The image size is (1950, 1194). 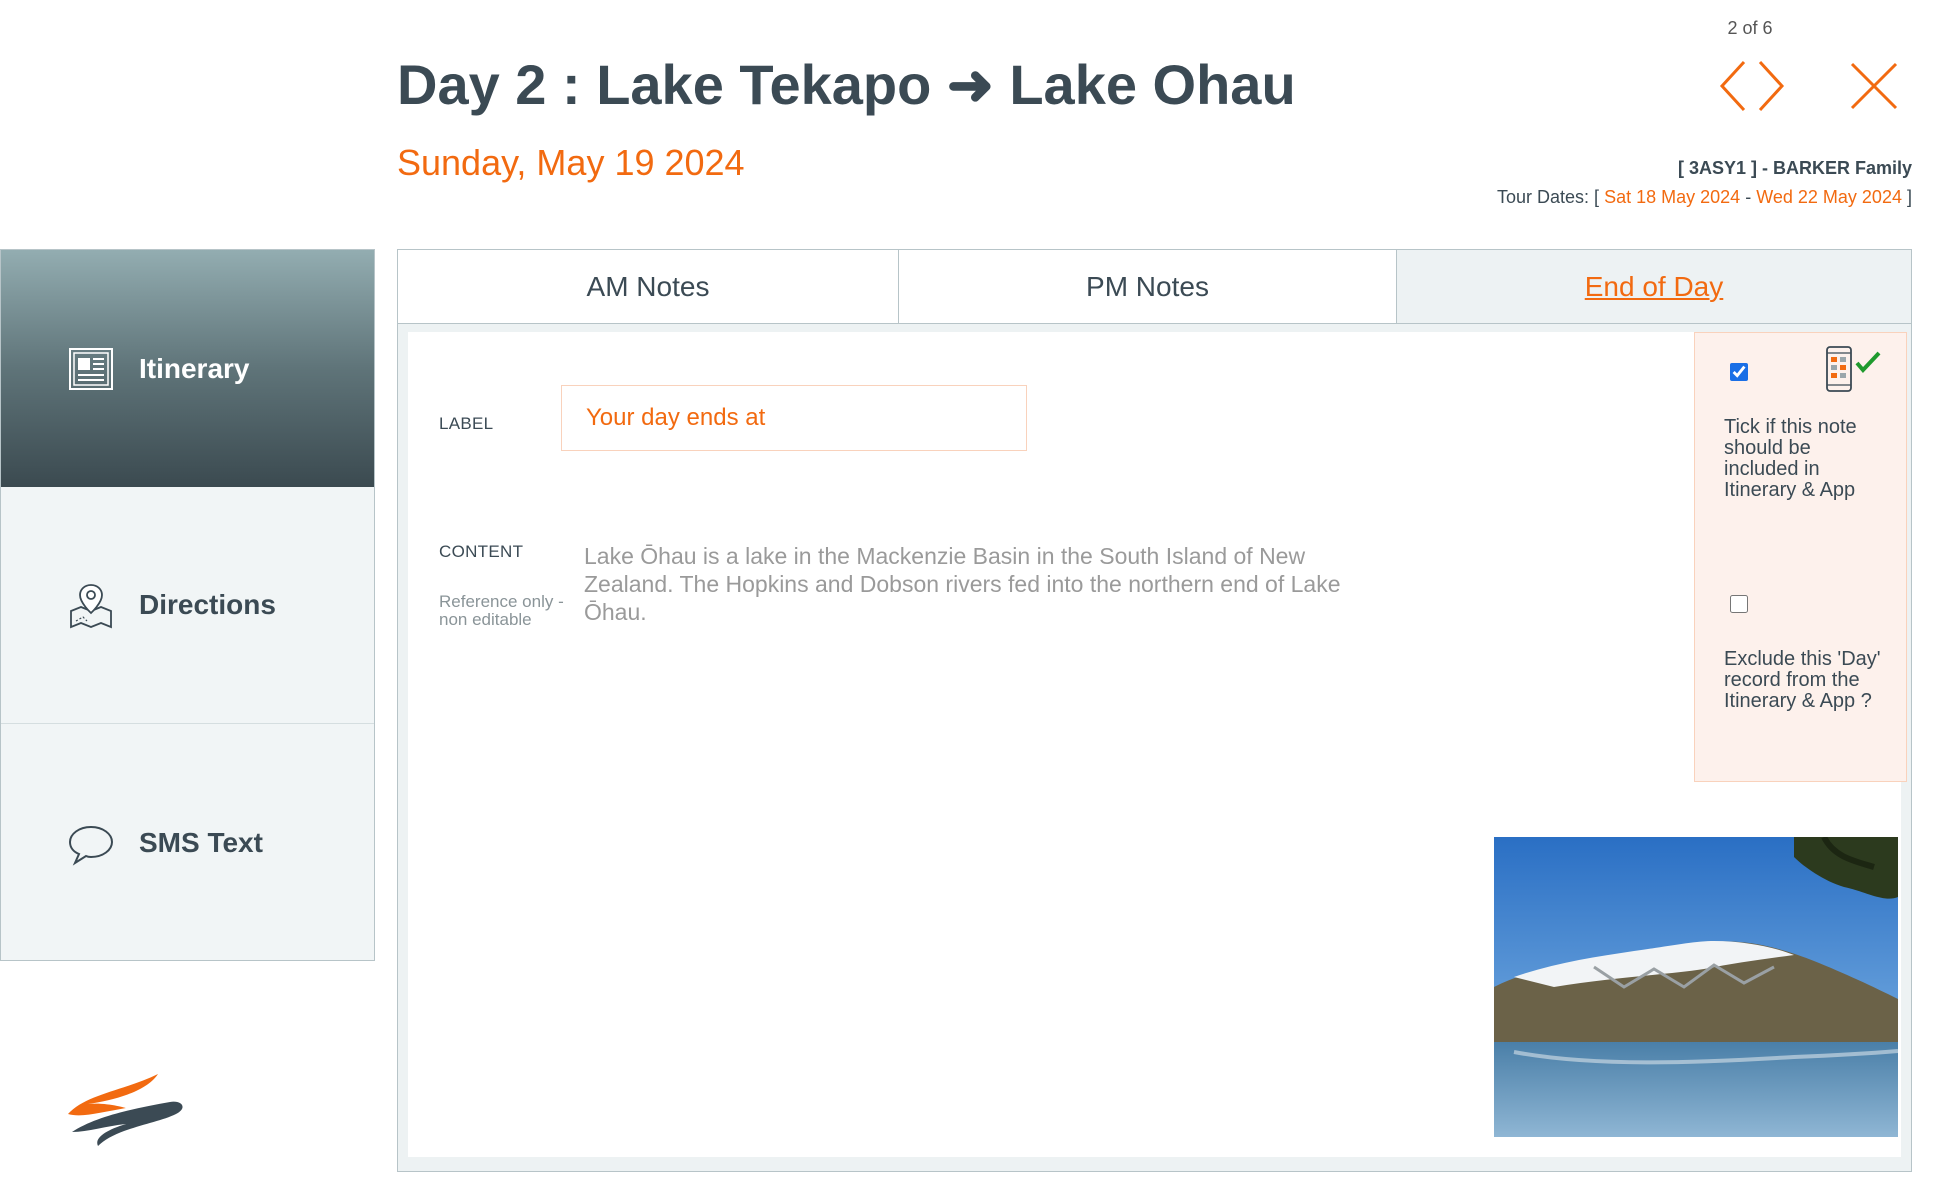 I want to click on reference-note: Reference only - non editable, so click(x=501, y=610).